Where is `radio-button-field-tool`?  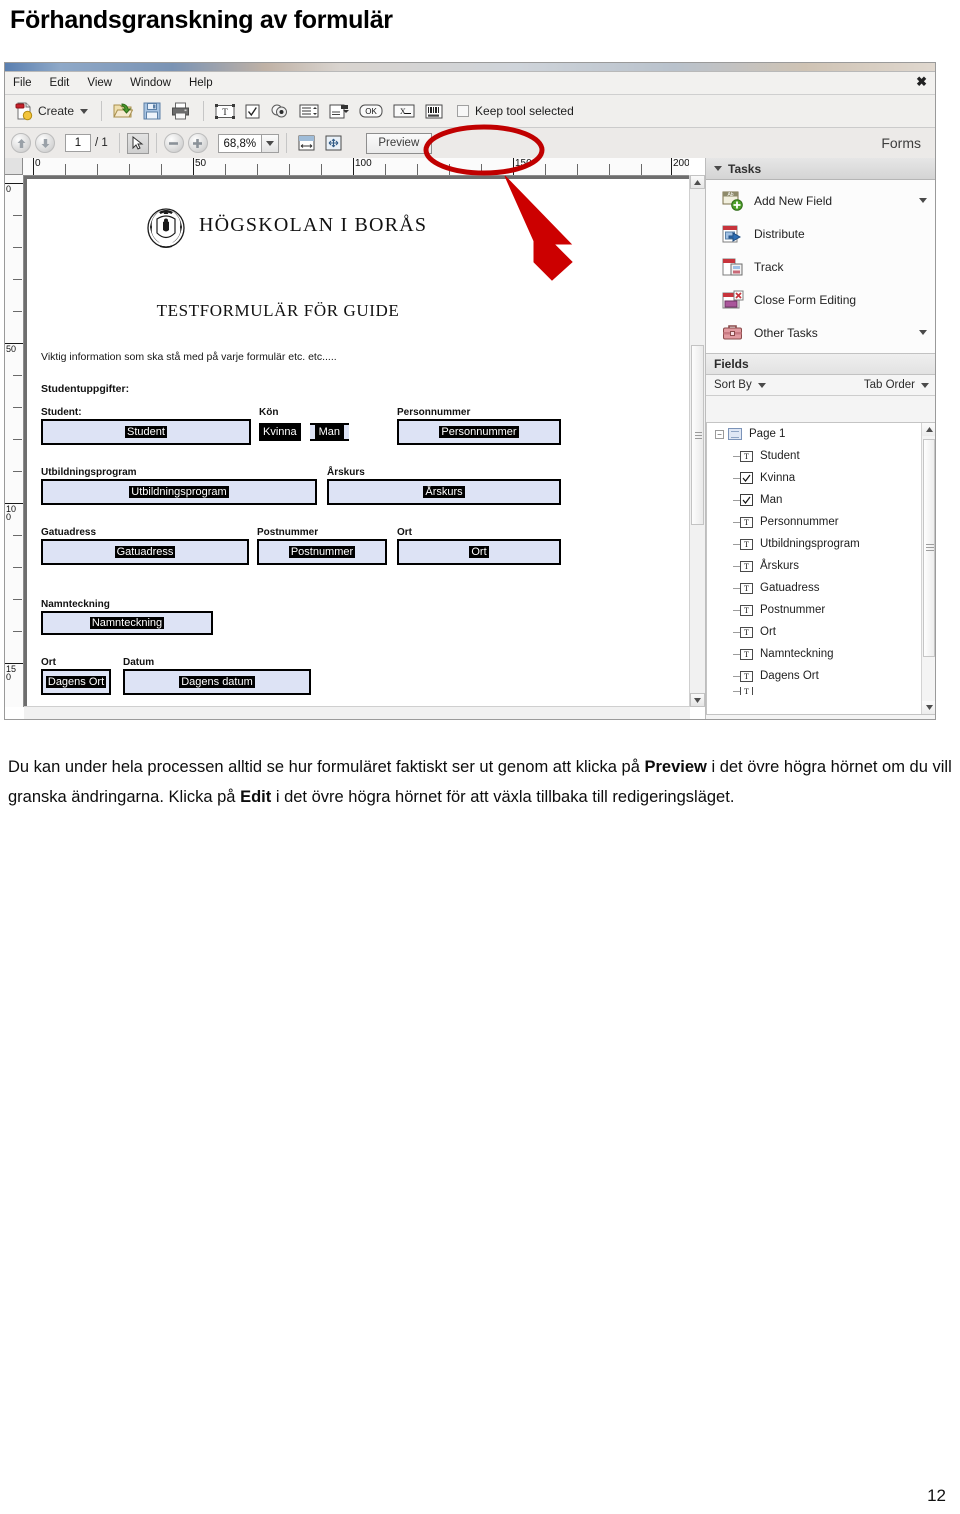
radio-button-field-tool is located at coordinates (279, 111).